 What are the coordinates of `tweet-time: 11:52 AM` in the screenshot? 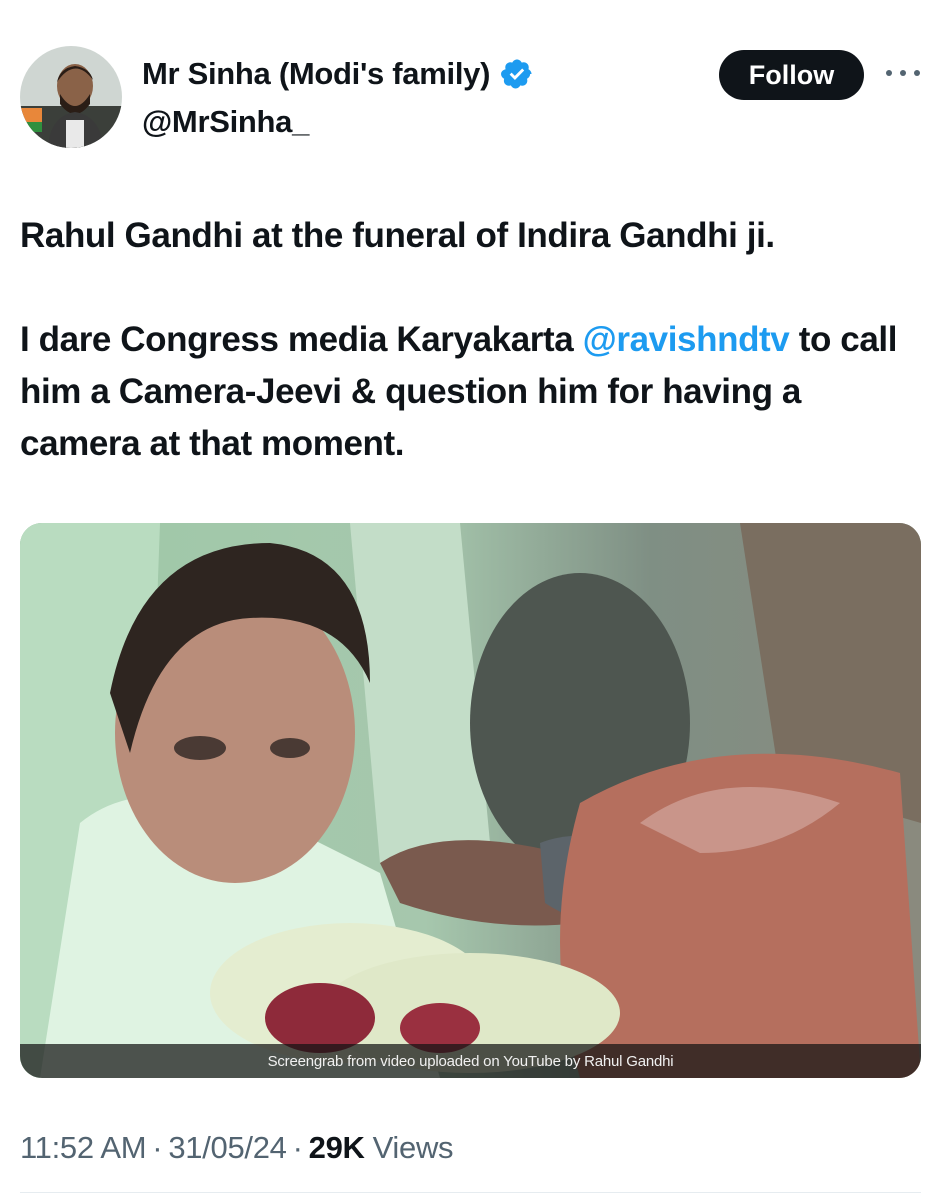 It's located at (83, 1148).